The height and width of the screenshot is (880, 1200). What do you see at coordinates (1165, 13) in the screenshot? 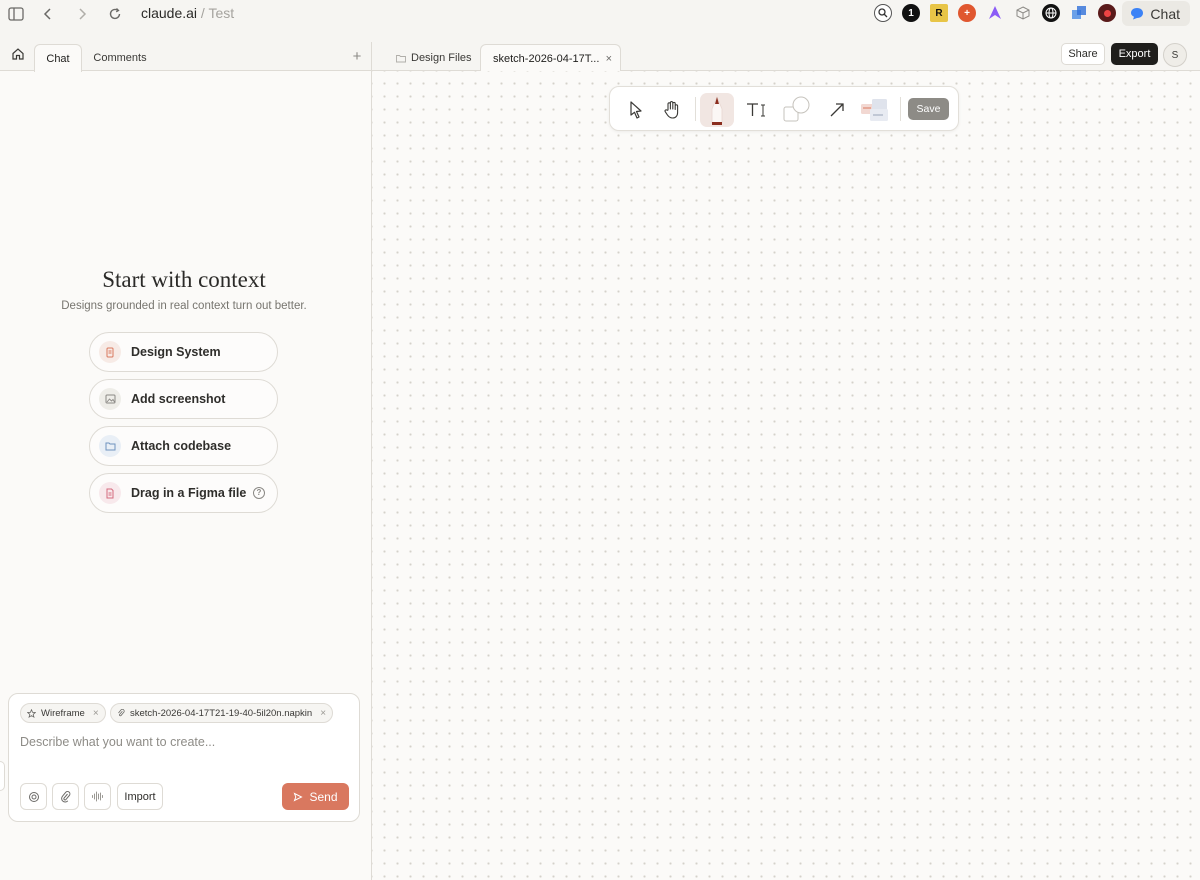
I see `chat-button-label: Chat` at bounding box center [1165, 13].